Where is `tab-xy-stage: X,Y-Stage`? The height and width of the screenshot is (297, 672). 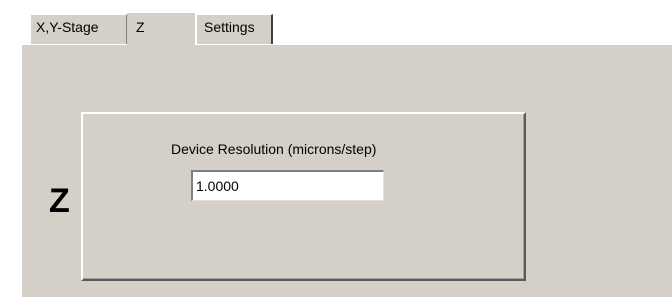
tab-xy-stage: X,Y-Stage is located at coordinates (78, 29).